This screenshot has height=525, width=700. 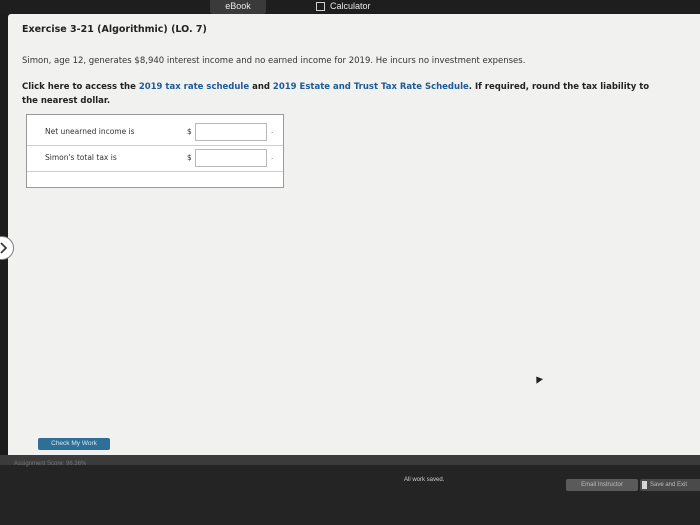 I want to click on top-toolbar: eBook Calculator, so click(x=350, y=7).